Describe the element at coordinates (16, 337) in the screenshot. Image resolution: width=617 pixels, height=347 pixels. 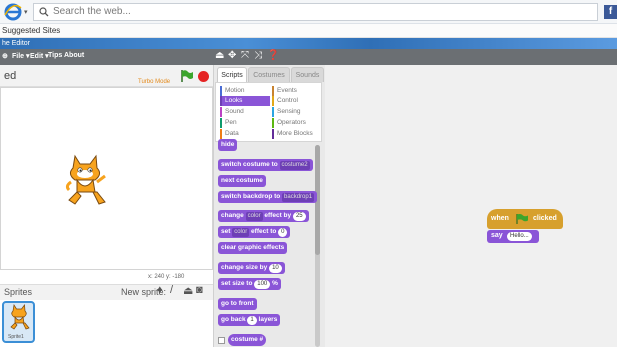
I see `sprite-name: Sprite1` at that location.